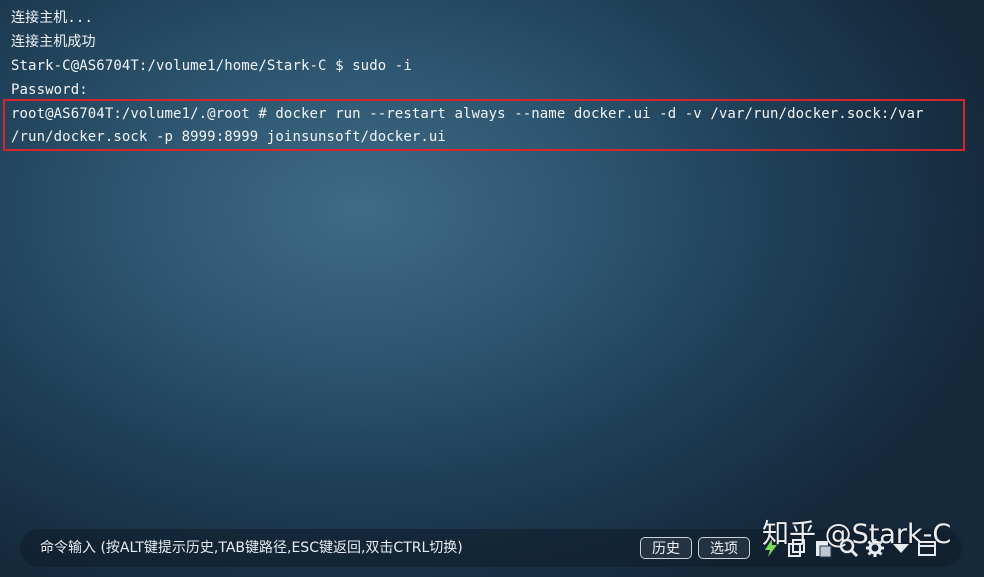  I want to click on terminal-line: Password:, so click(49, 90).